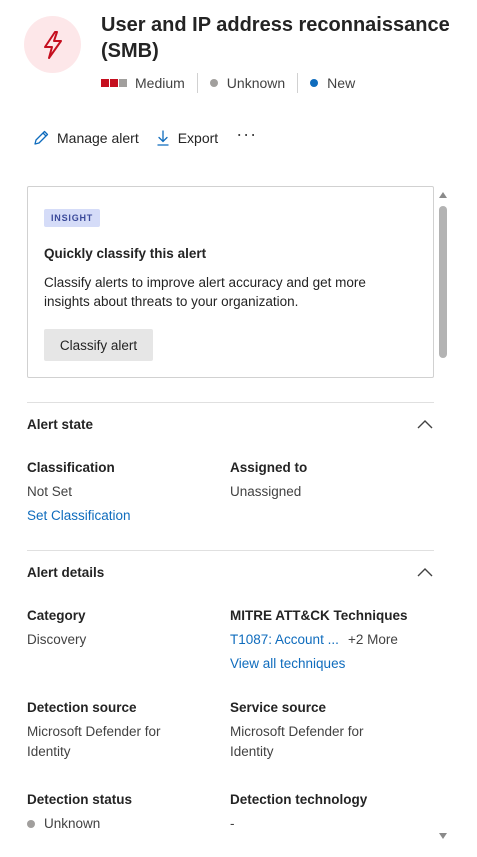  I want to click on detection-technology-value: -, so click(232, 823).